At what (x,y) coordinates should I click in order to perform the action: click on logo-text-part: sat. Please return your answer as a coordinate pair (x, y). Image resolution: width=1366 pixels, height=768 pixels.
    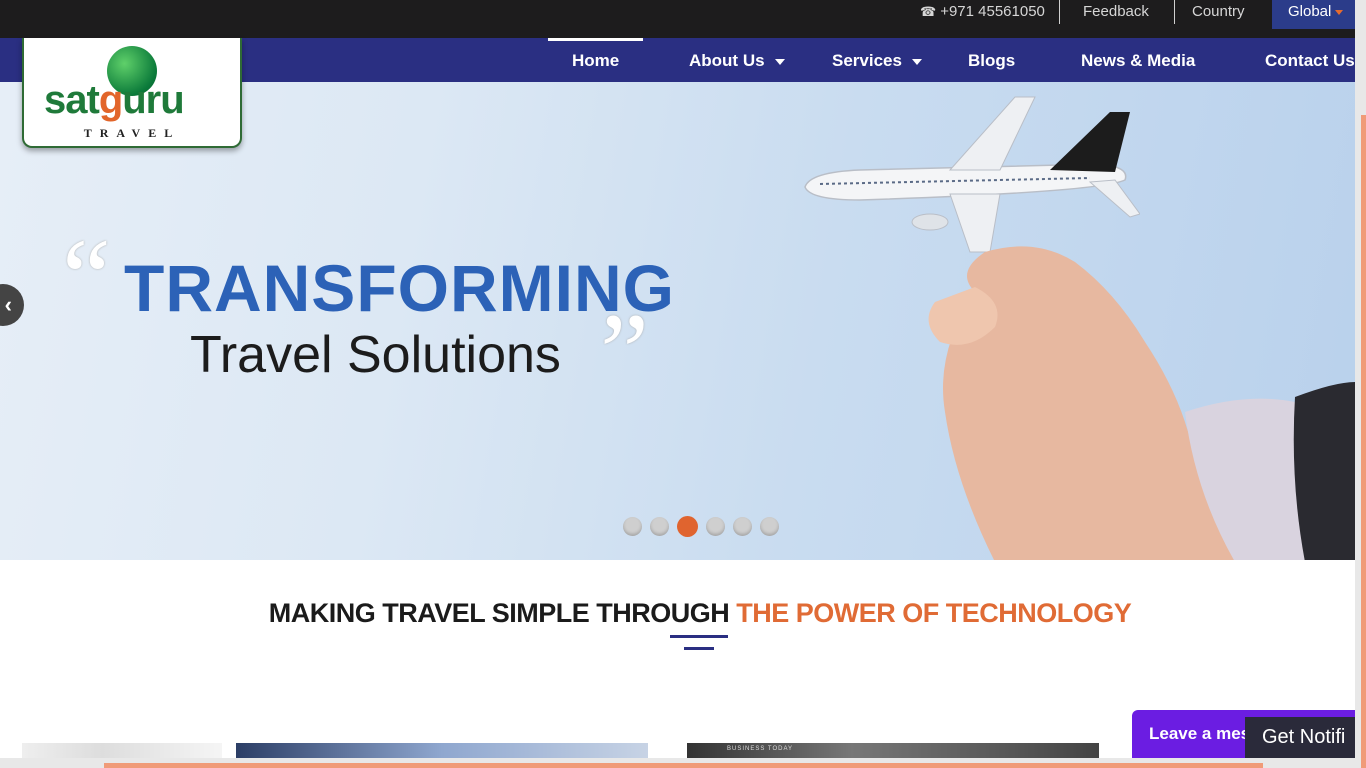
    Looking at the image, I should click on (72, 100).